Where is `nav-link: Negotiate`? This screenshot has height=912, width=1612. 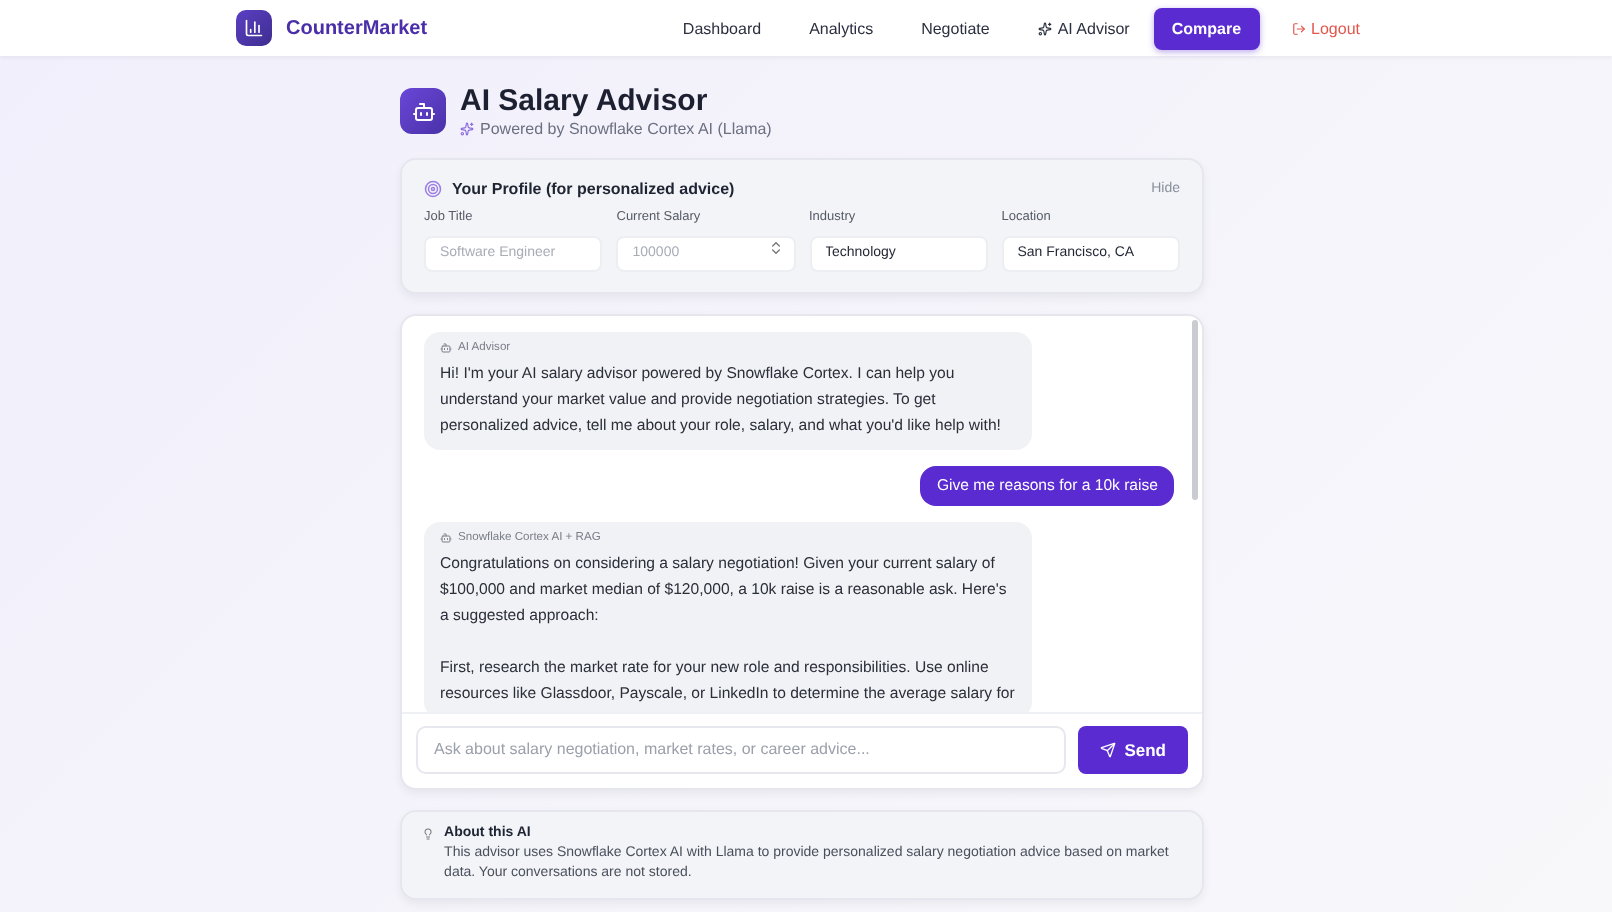
nav-link: Negotiate is located at coordinates (955, 28).